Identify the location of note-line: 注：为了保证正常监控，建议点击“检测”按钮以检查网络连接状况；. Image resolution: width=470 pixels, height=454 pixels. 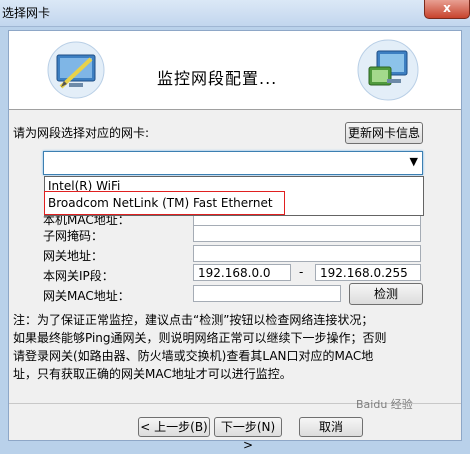
(193, 320).